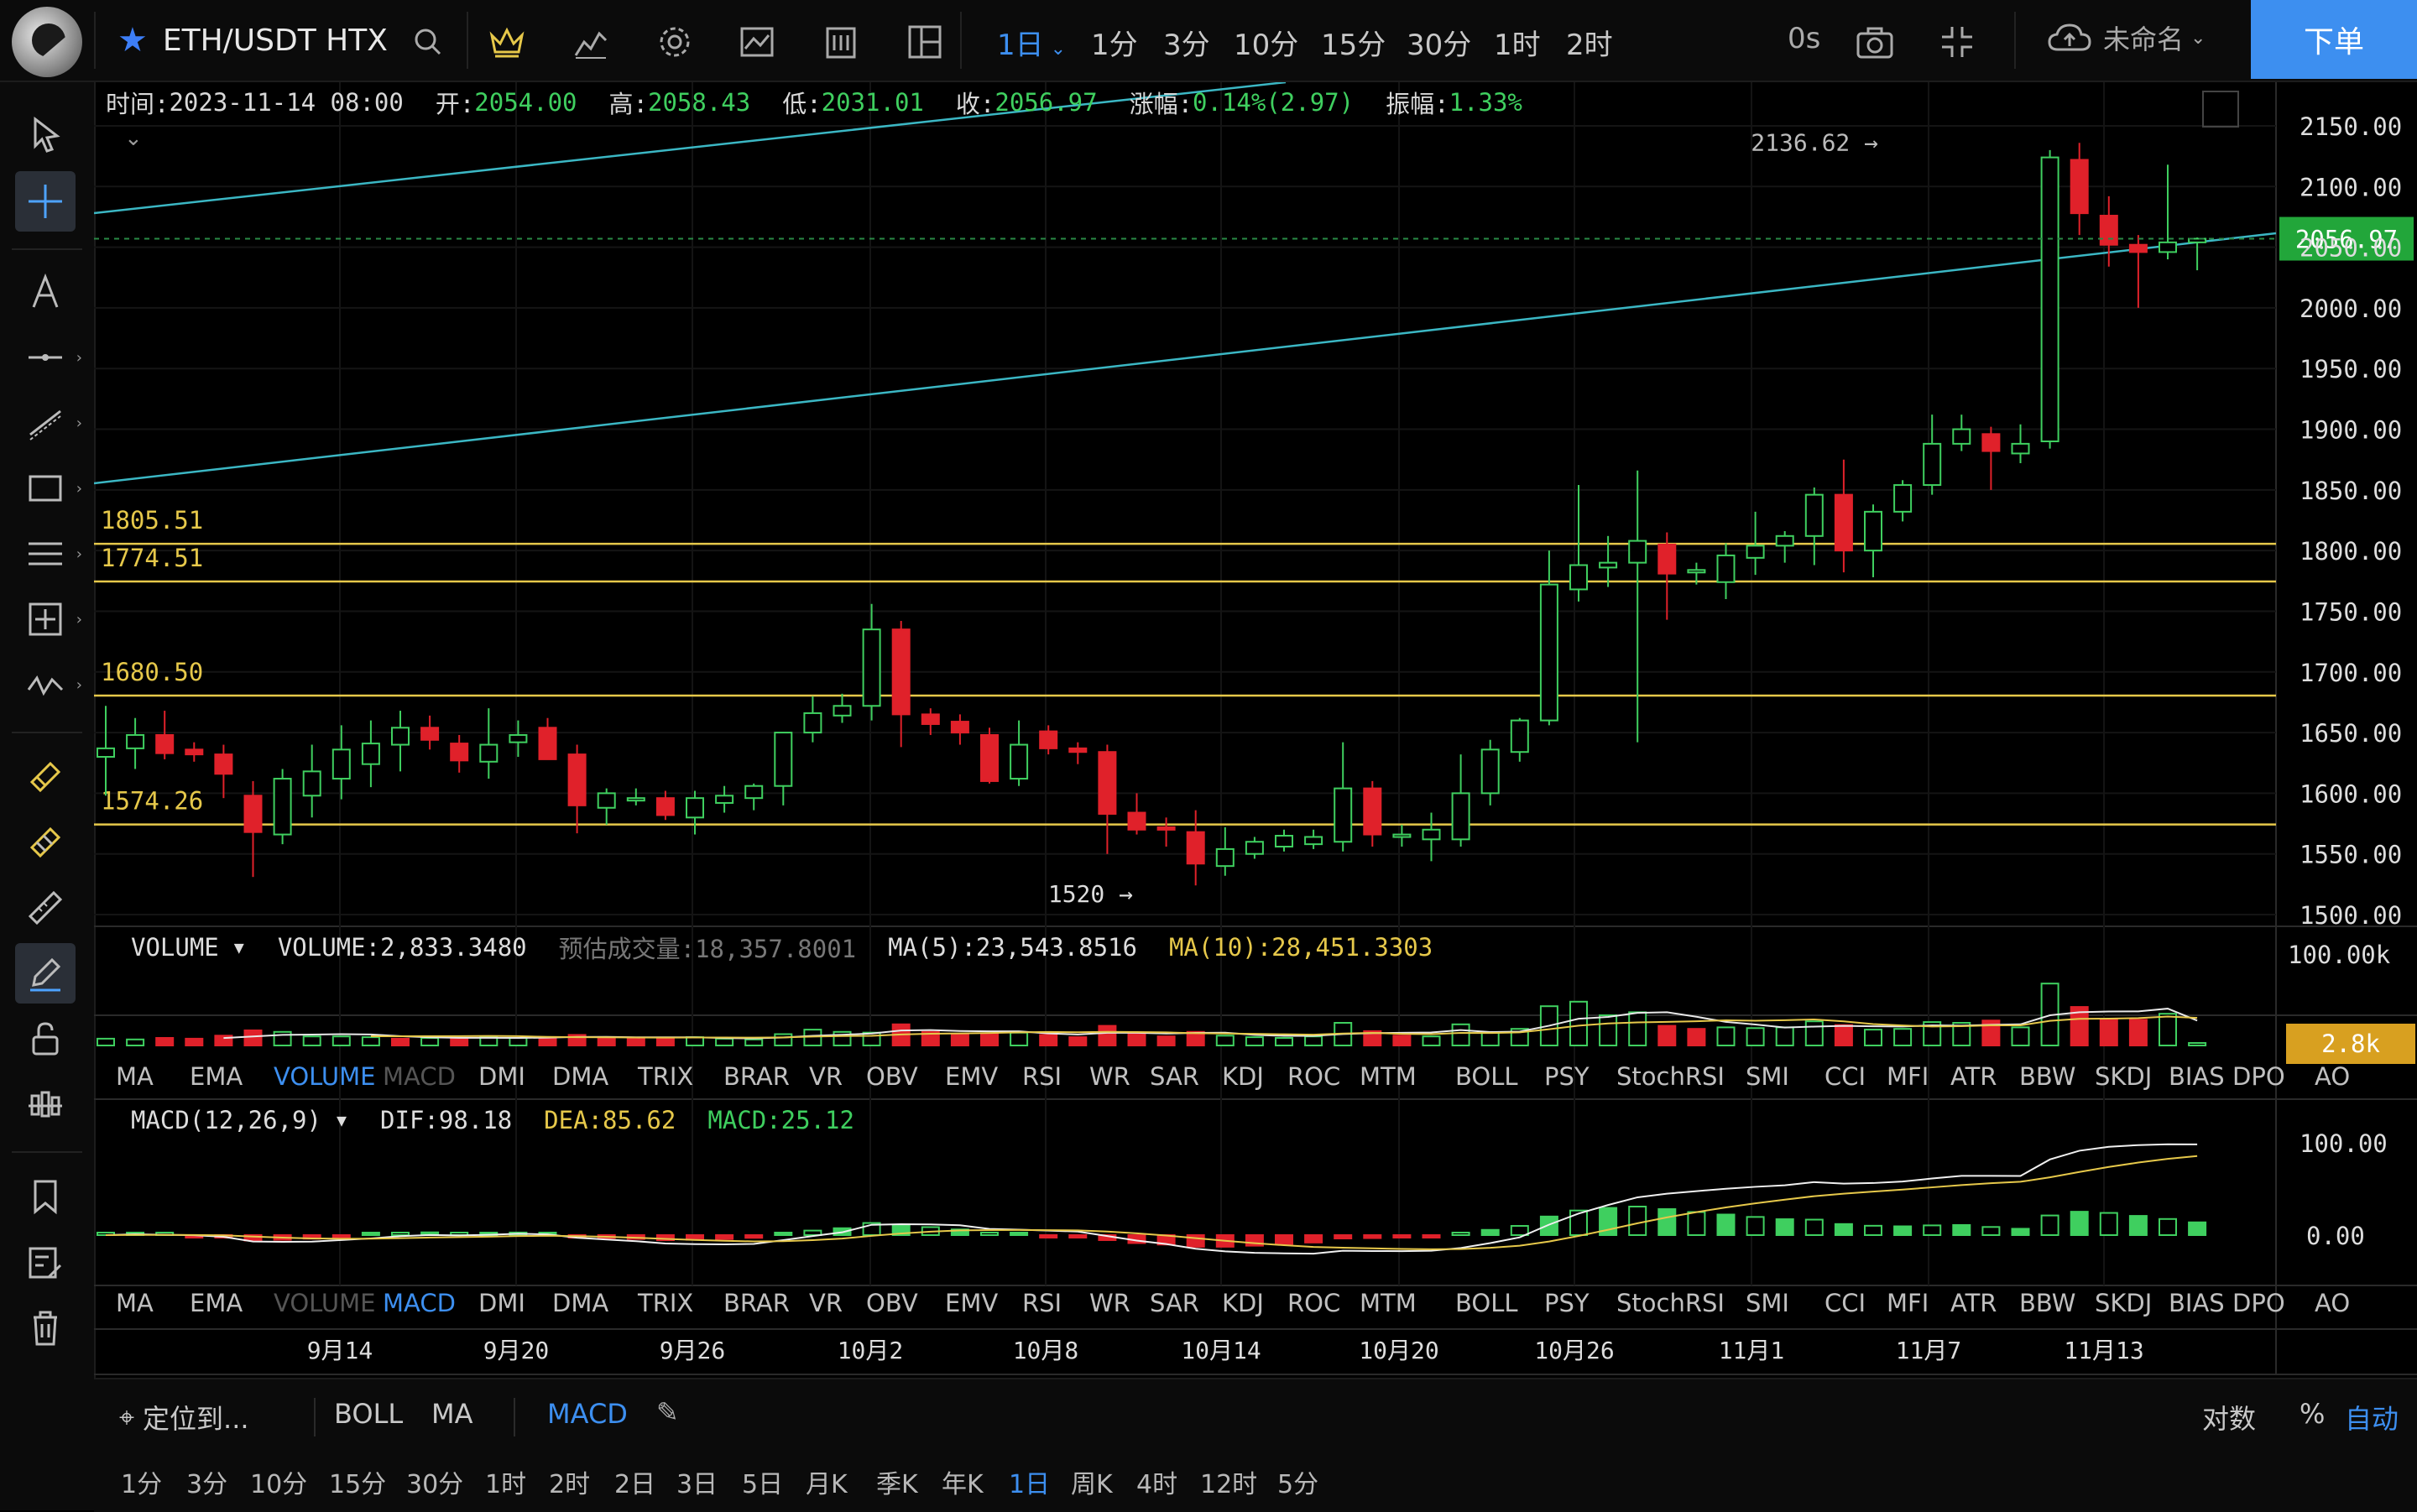  I want to click on bookmark-icon, so click(45, 1197).